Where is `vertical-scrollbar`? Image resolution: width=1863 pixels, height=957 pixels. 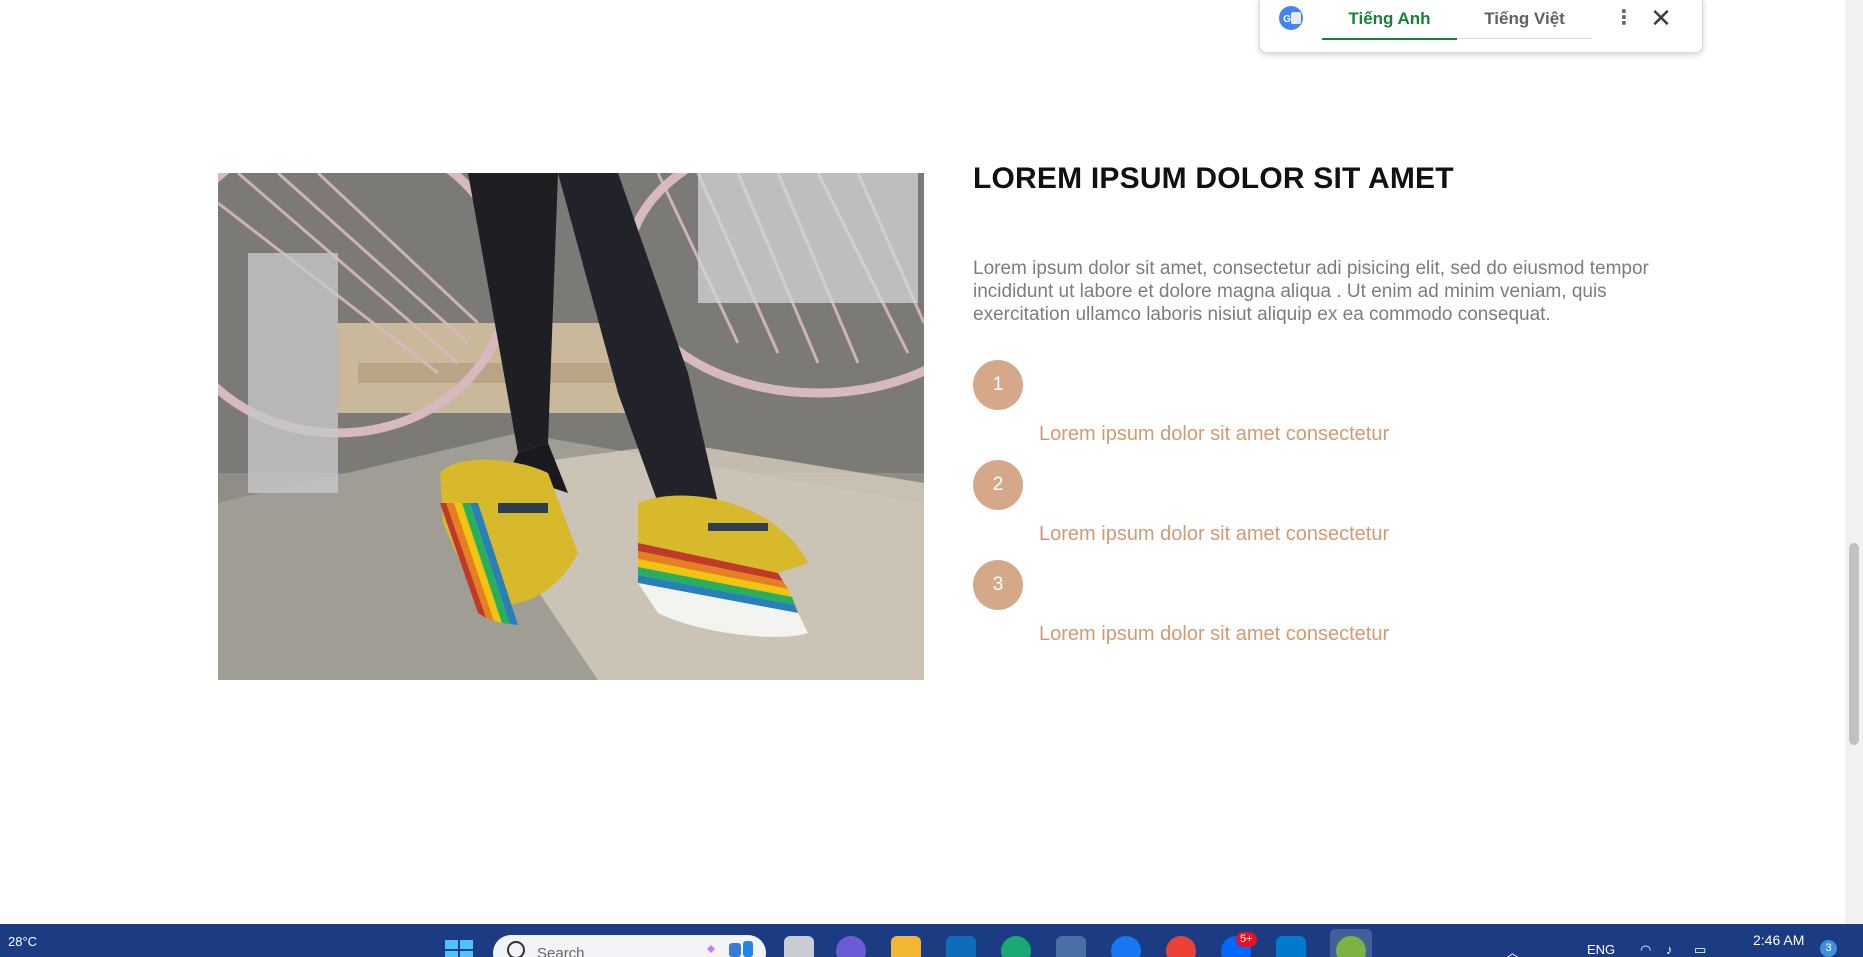 vertical-scrollbar is located at coordinates (1854, 462).